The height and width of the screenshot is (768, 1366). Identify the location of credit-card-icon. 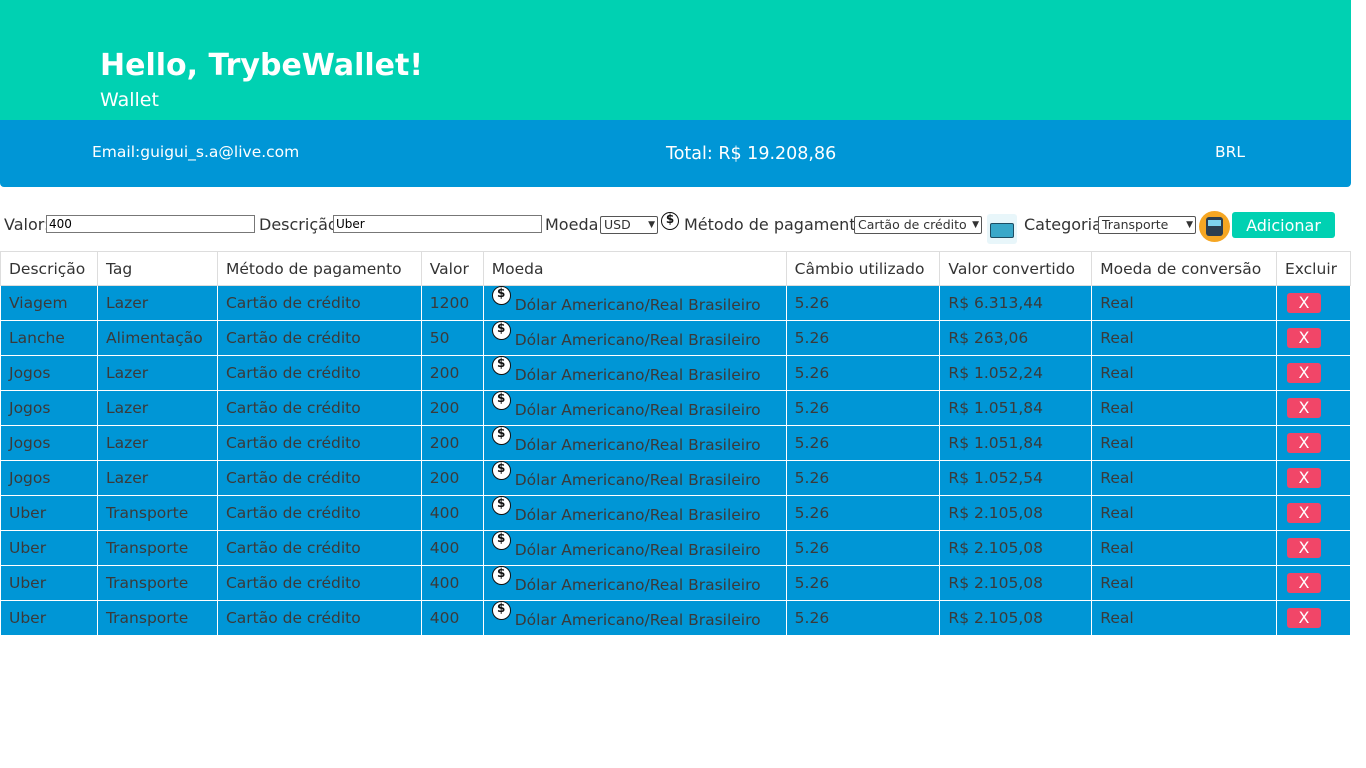
(1002, 229).